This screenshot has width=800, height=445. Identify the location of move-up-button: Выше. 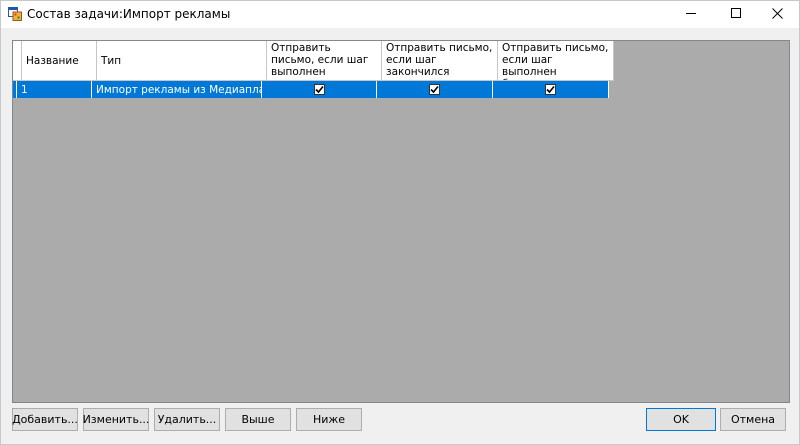
(258, 419).